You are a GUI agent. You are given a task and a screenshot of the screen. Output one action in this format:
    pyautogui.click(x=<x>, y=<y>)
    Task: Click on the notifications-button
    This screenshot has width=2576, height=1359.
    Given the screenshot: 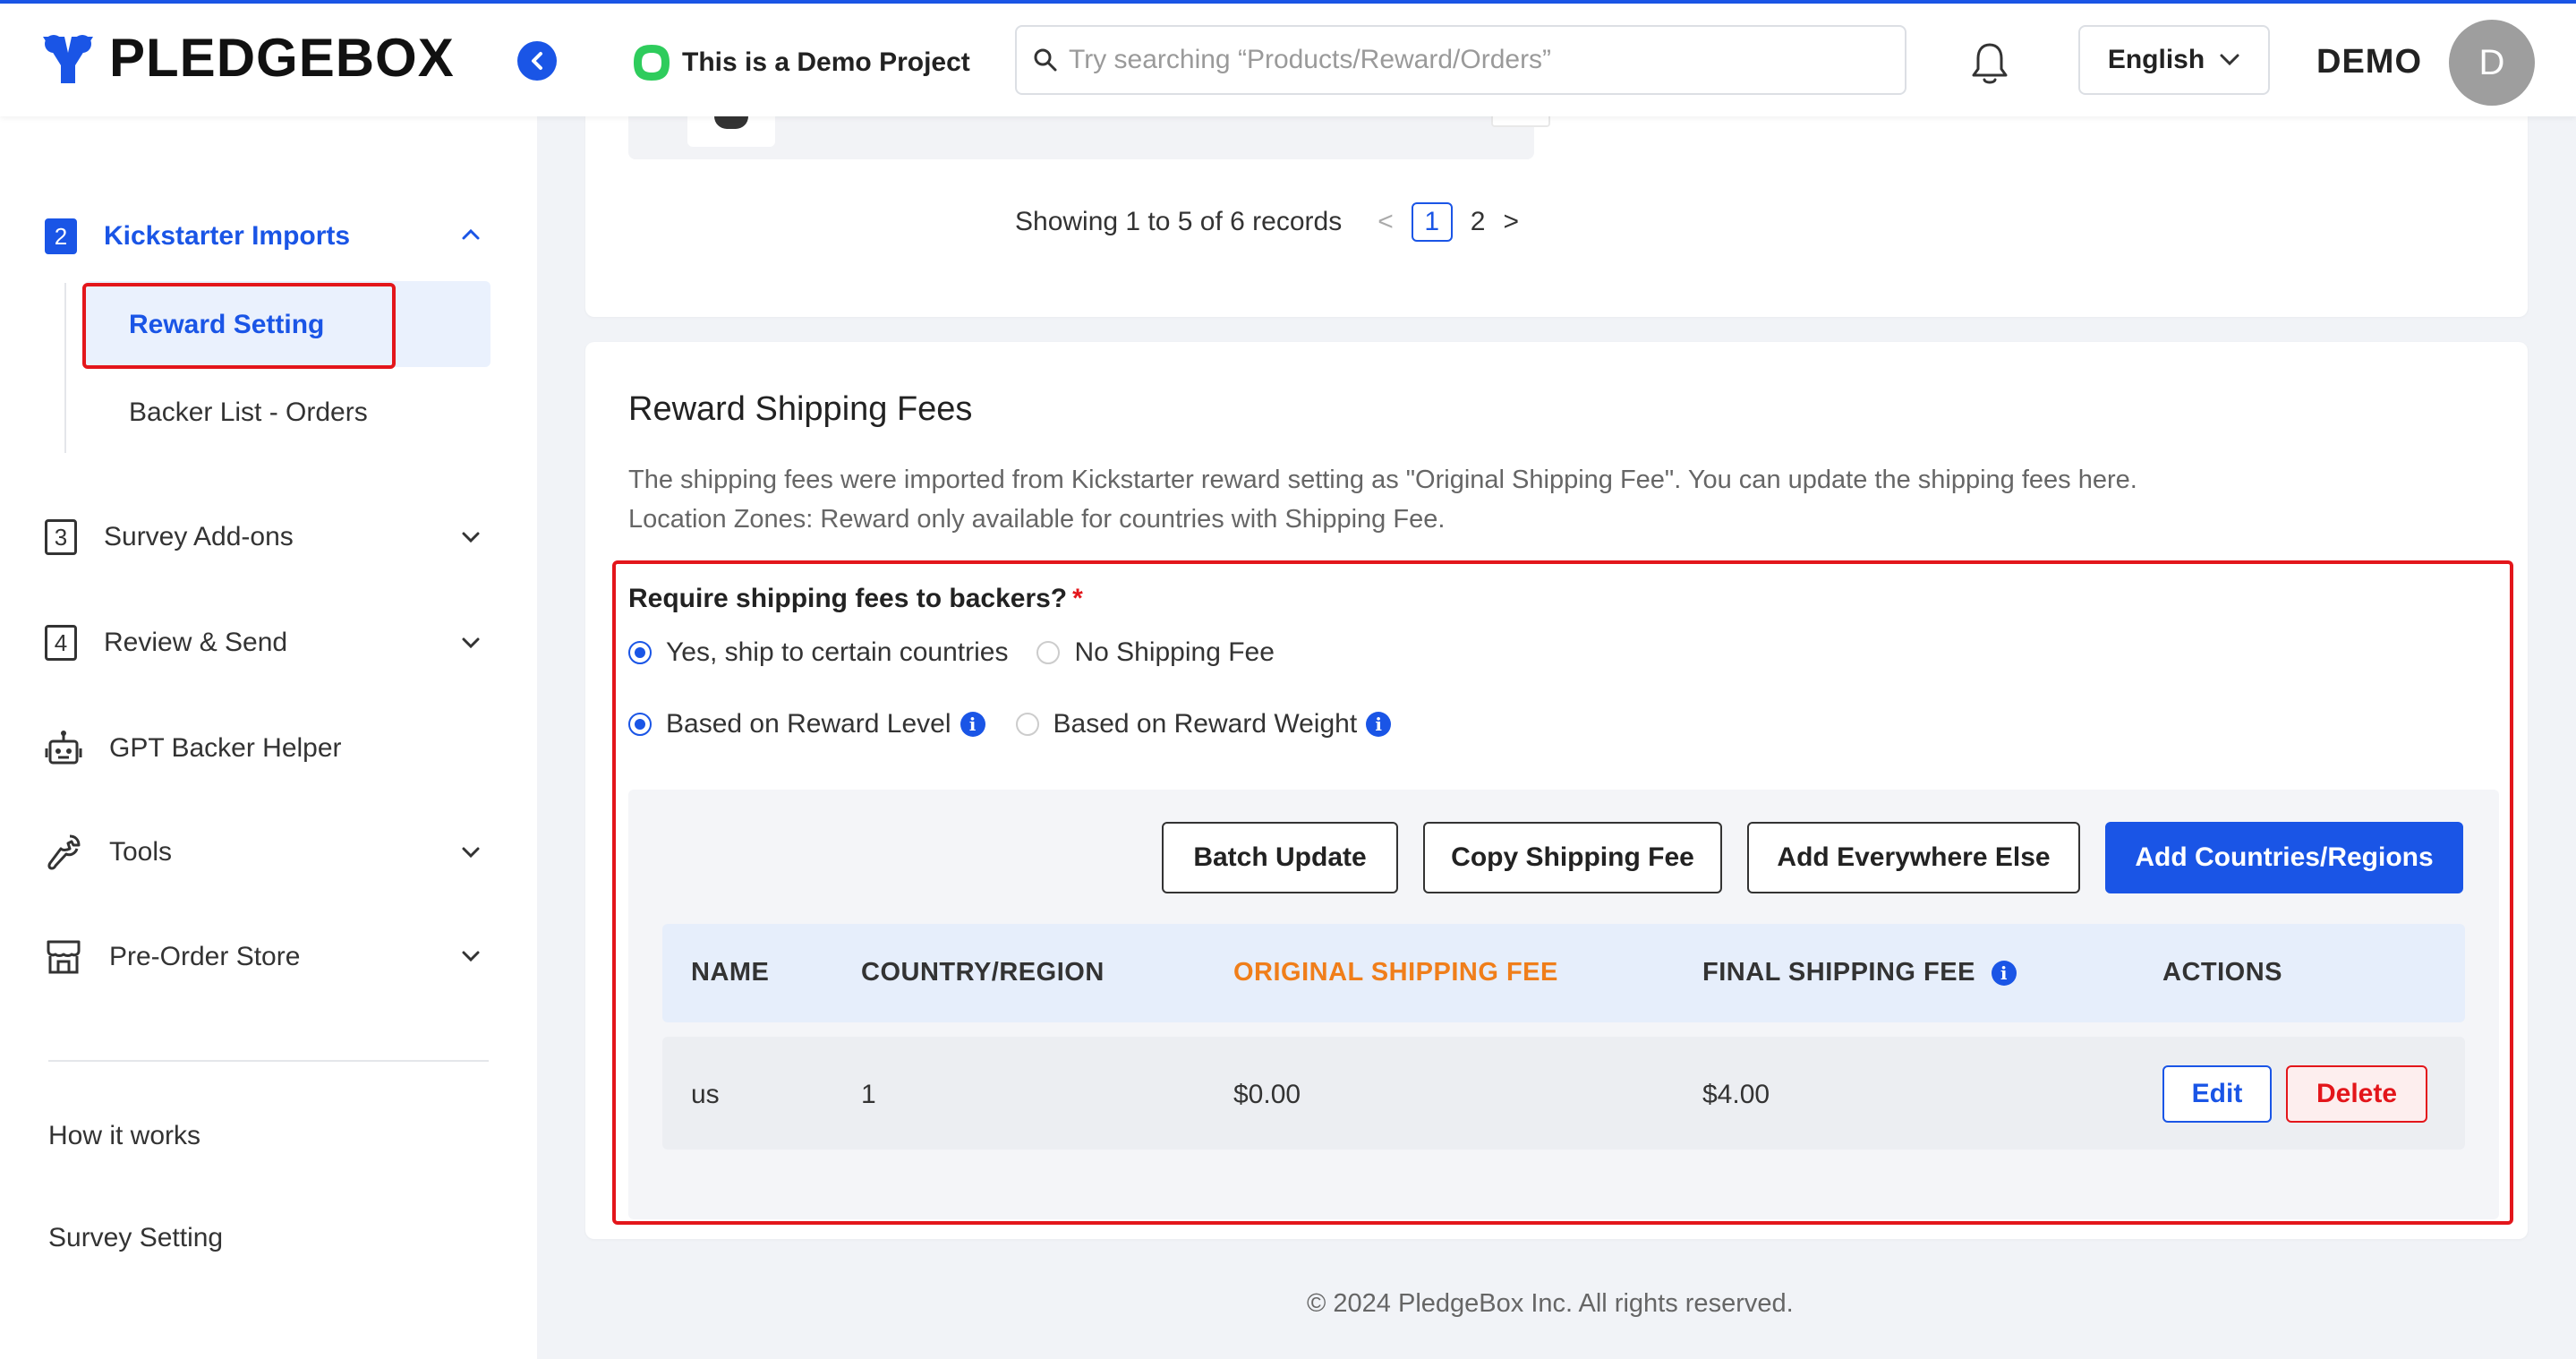 What is the action you would take?
    pyautogui.click(x=1989, y=65)
    